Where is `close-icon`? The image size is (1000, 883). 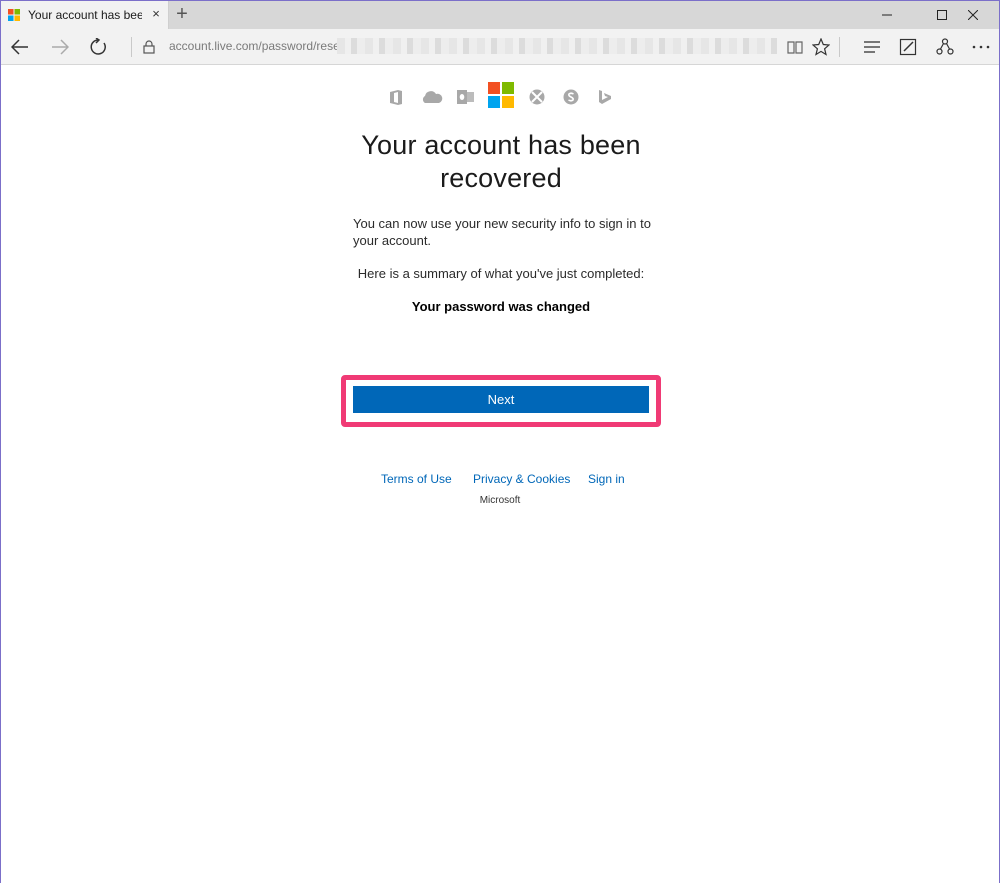
close-icon is located at coordinates (973, 15).